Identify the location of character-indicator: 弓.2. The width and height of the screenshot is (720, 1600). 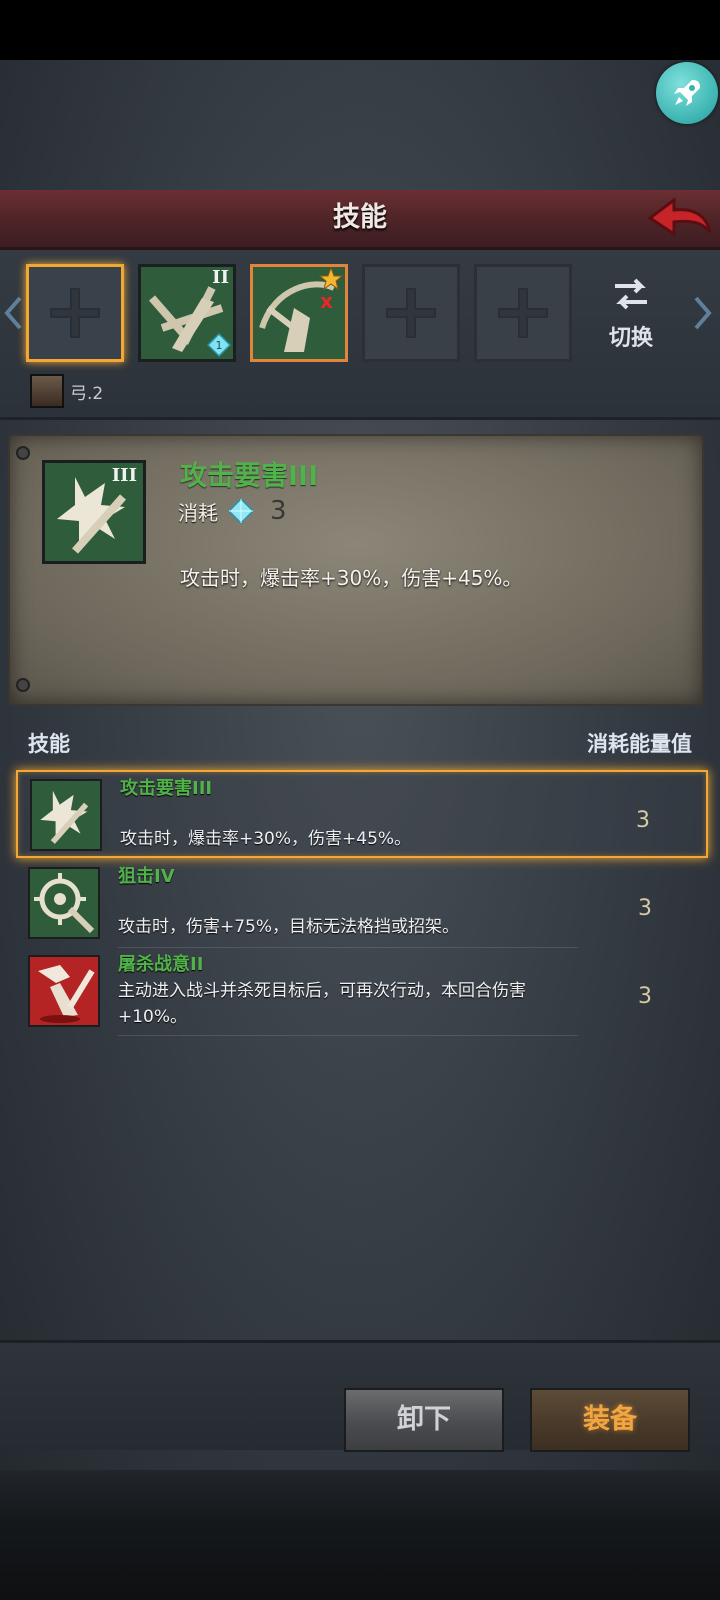
(66, 391).